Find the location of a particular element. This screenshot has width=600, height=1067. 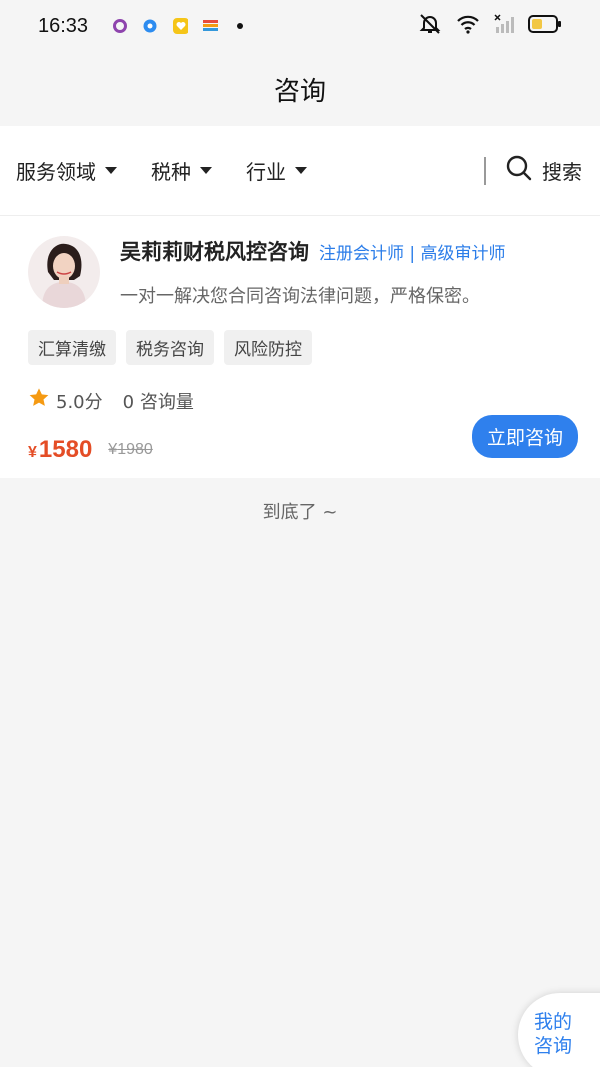

mute-bell-icon is located at coordinates (430, 26).